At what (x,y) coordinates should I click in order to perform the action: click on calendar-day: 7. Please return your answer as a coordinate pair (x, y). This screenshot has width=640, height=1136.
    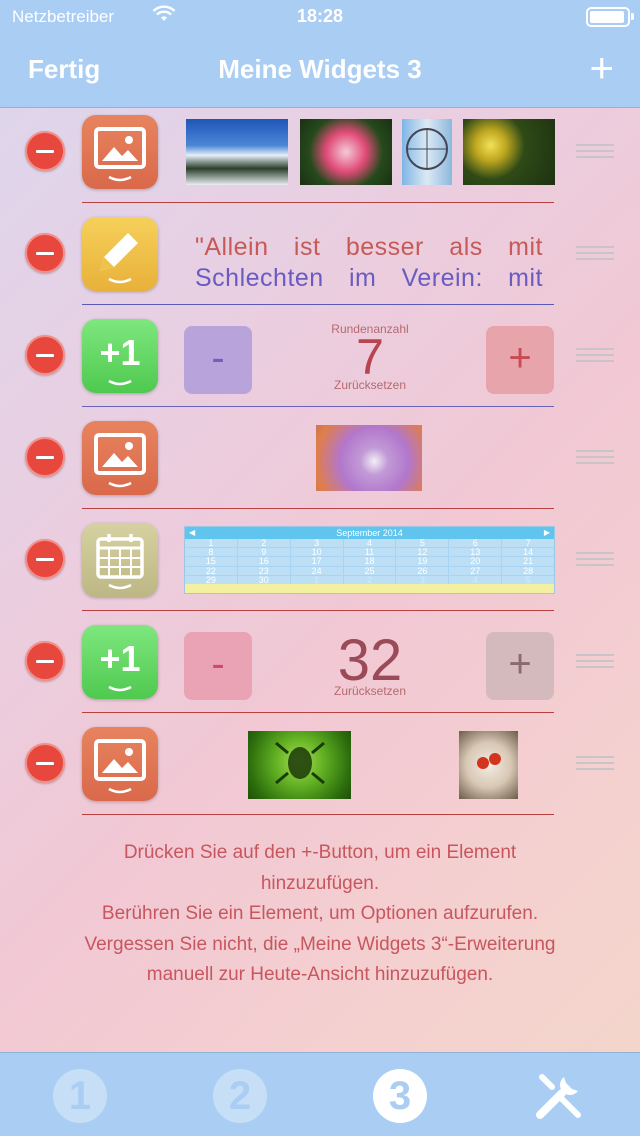
    Looking at the image, I should click on (528, 543).